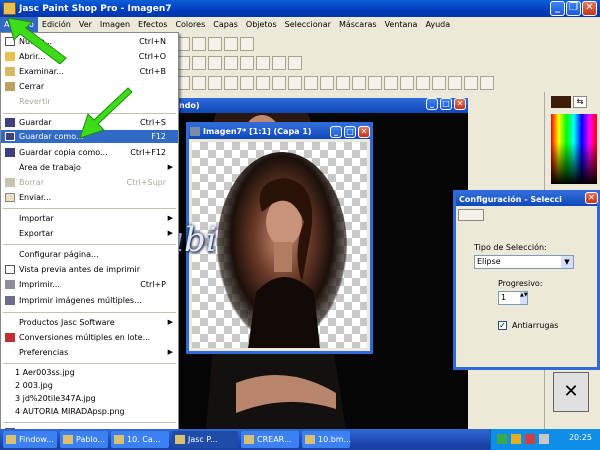 The height and width of the screenshot is (450, 600). Describe the element at coordinates (105, 113) in the screenshot. I see `green-arrow-icon` at that location.